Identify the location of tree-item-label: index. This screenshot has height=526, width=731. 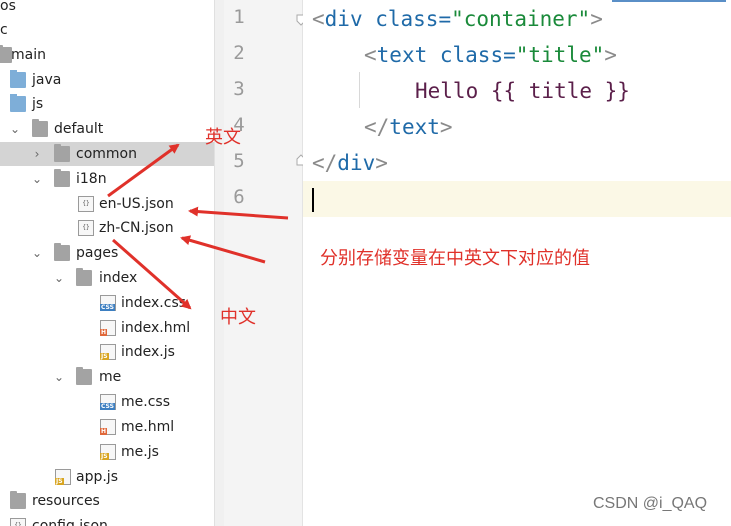
(118, 278).